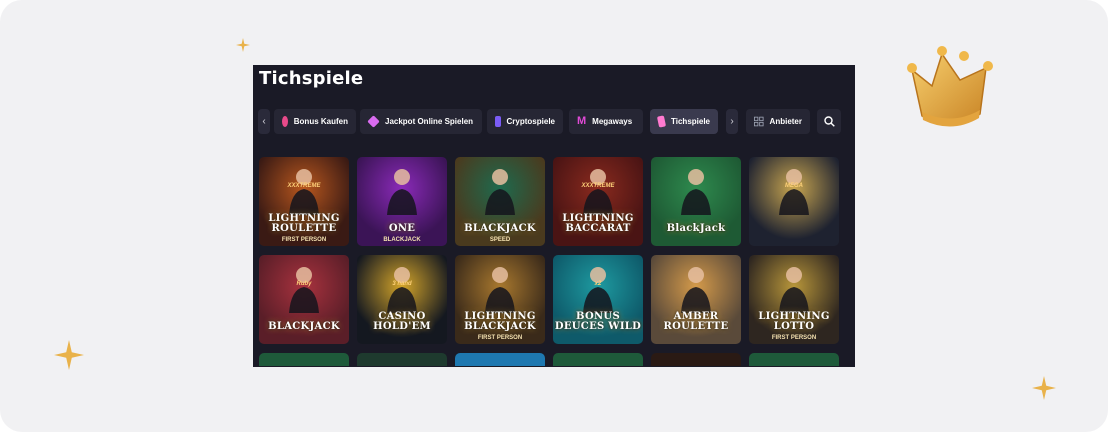 Image resolution: width=1108 pixels, height=432 pixels. Describe the element at coordinates (402, 321) in the screenshot. I see `game-title: CASINO HOLD'EM` at that location.